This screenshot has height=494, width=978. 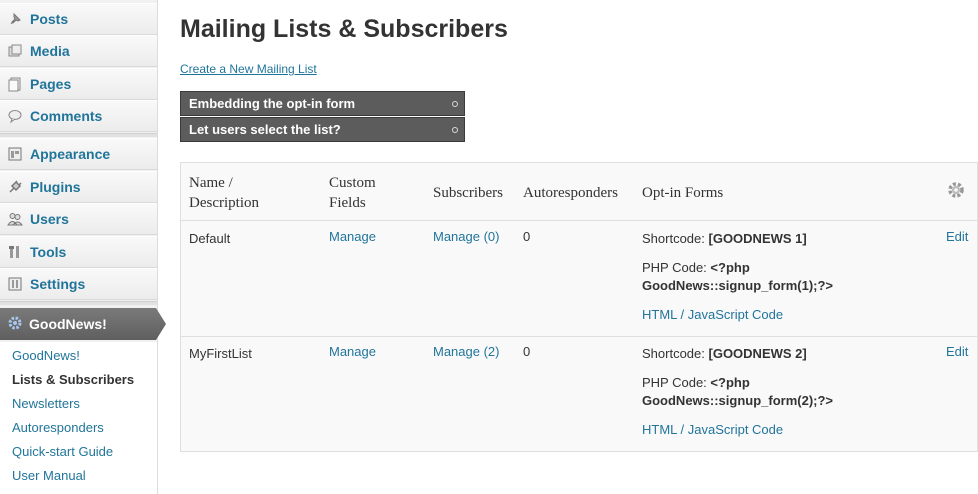 I want to click on row-divider, so click(x=579, y=336).